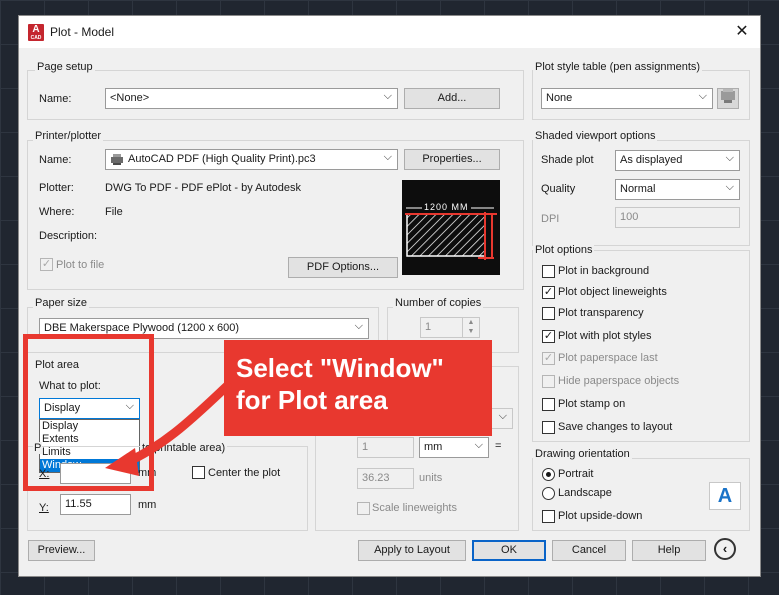 The image size is (779, 595). I want to click on callout-arrow-icon, so click(168, 428).